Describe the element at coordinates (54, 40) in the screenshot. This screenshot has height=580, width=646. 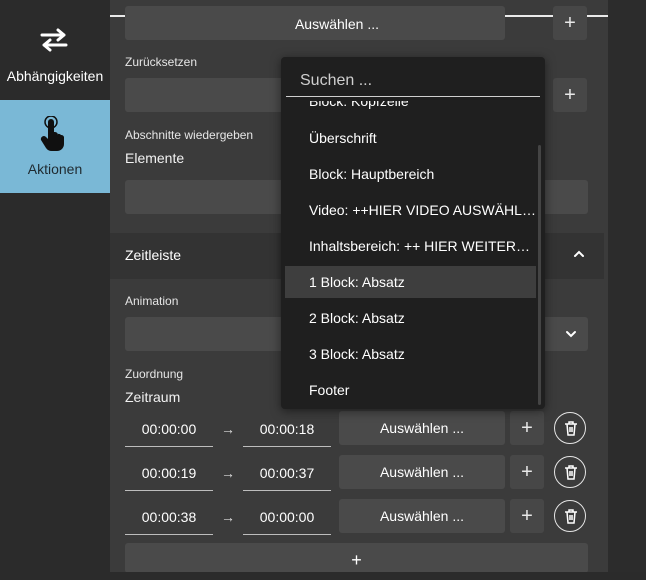
I see `swap-arrows-icon` at that location.